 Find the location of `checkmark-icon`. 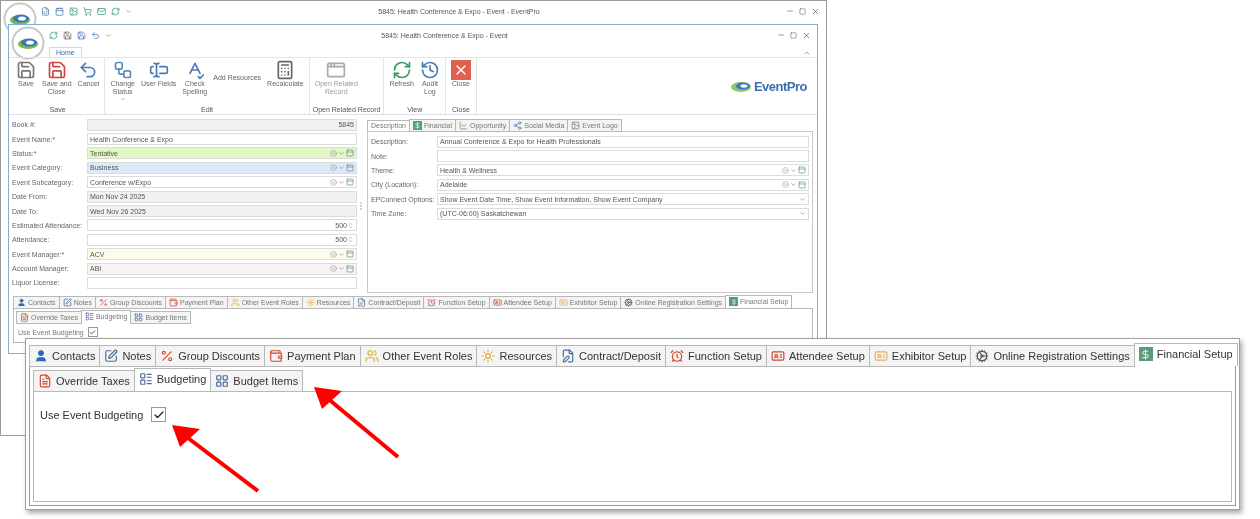

checkmark-icon is located at coordinates (93, 332).